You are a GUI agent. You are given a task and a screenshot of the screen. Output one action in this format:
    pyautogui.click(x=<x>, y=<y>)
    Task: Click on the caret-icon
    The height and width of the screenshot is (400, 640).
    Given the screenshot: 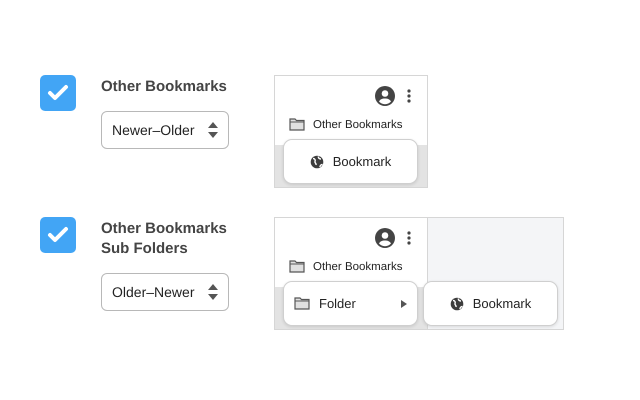 What is the action you would take?
    pyautogui.click(x=404, y=304)
    